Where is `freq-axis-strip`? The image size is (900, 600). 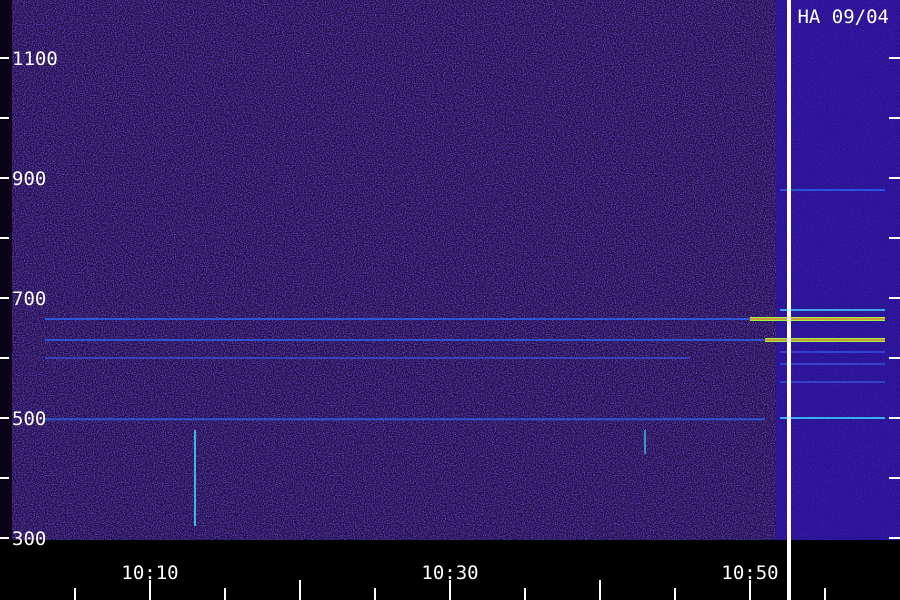 freq-axis-strip is located at coordinates (6, 270).